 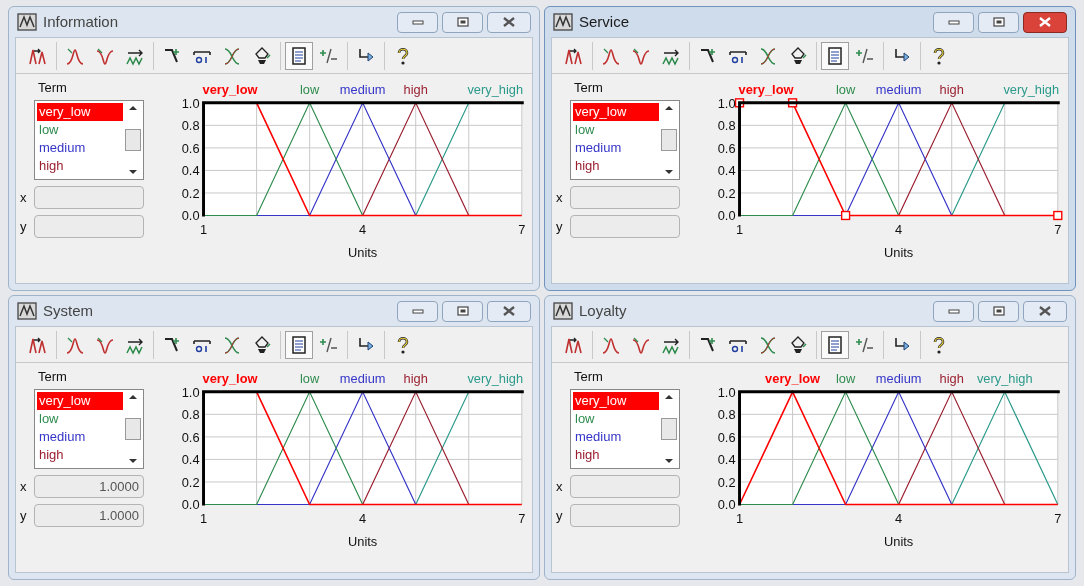 I want to click on restore-icon, so click(x=998, y=311).